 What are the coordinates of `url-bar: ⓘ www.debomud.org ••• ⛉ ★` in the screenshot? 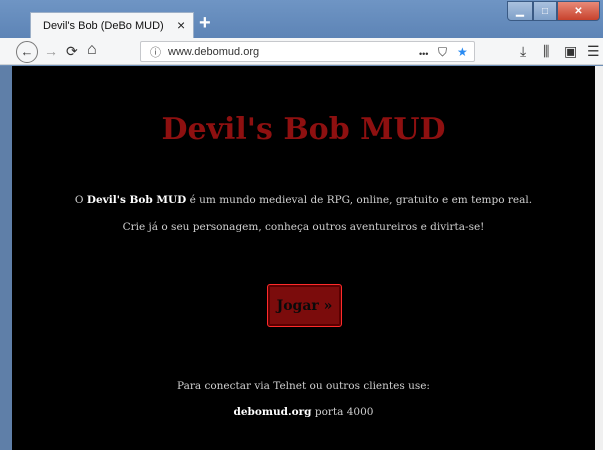 It's located at (307, 51).